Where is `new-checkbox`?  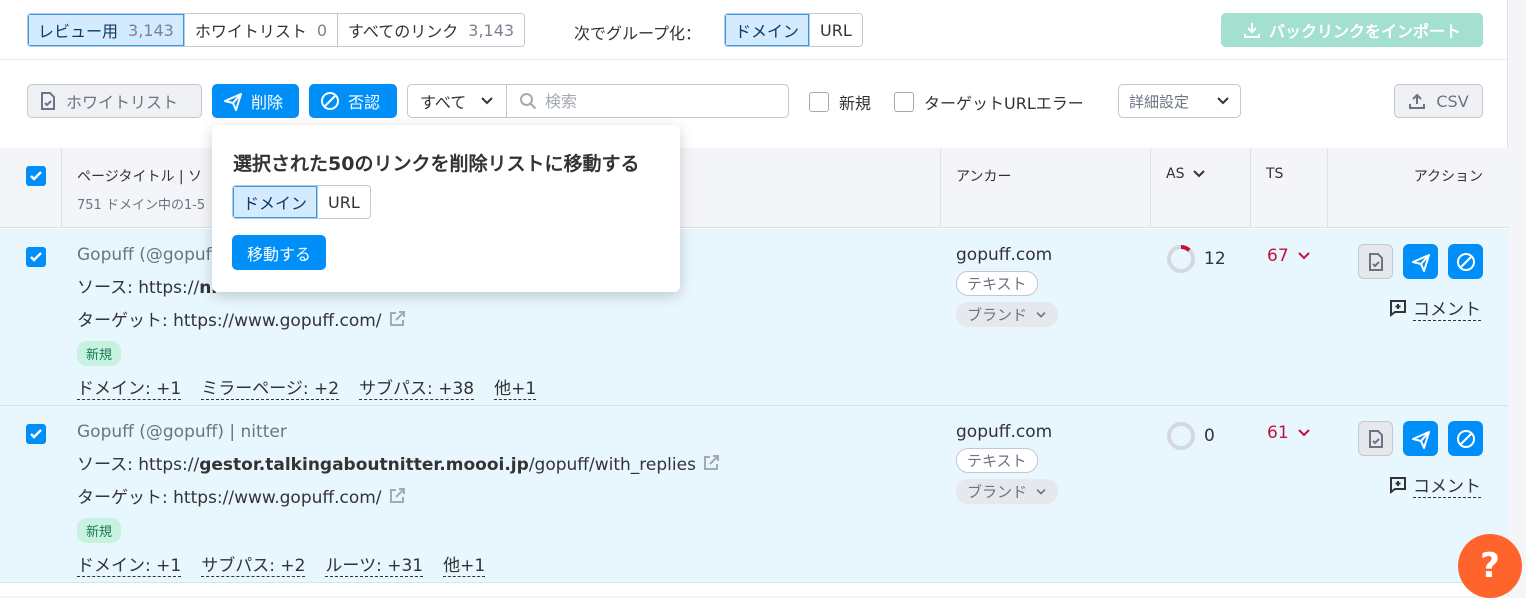
new-checkbox is located at coordinates (819, 102).